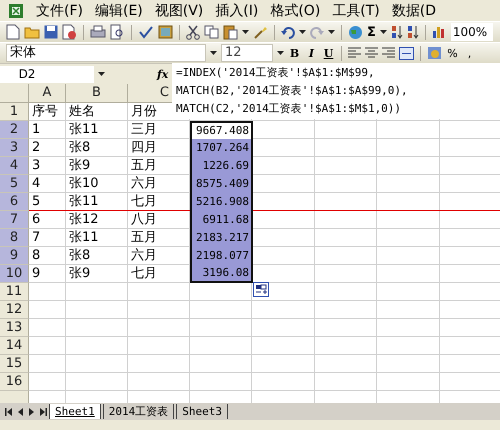 The height and width of the screenshot is (430, 500). Describe the element at coordinates (14, 130) in the screenshot. I see `row-header: 2` at that location.